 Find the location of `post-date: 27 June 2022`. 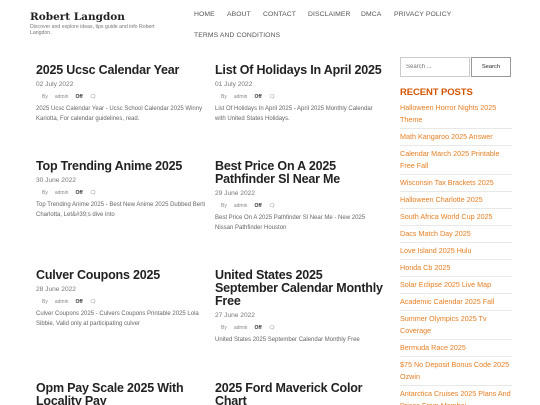

post-date: 27 June 2022 is located at coordinates (235, 315).